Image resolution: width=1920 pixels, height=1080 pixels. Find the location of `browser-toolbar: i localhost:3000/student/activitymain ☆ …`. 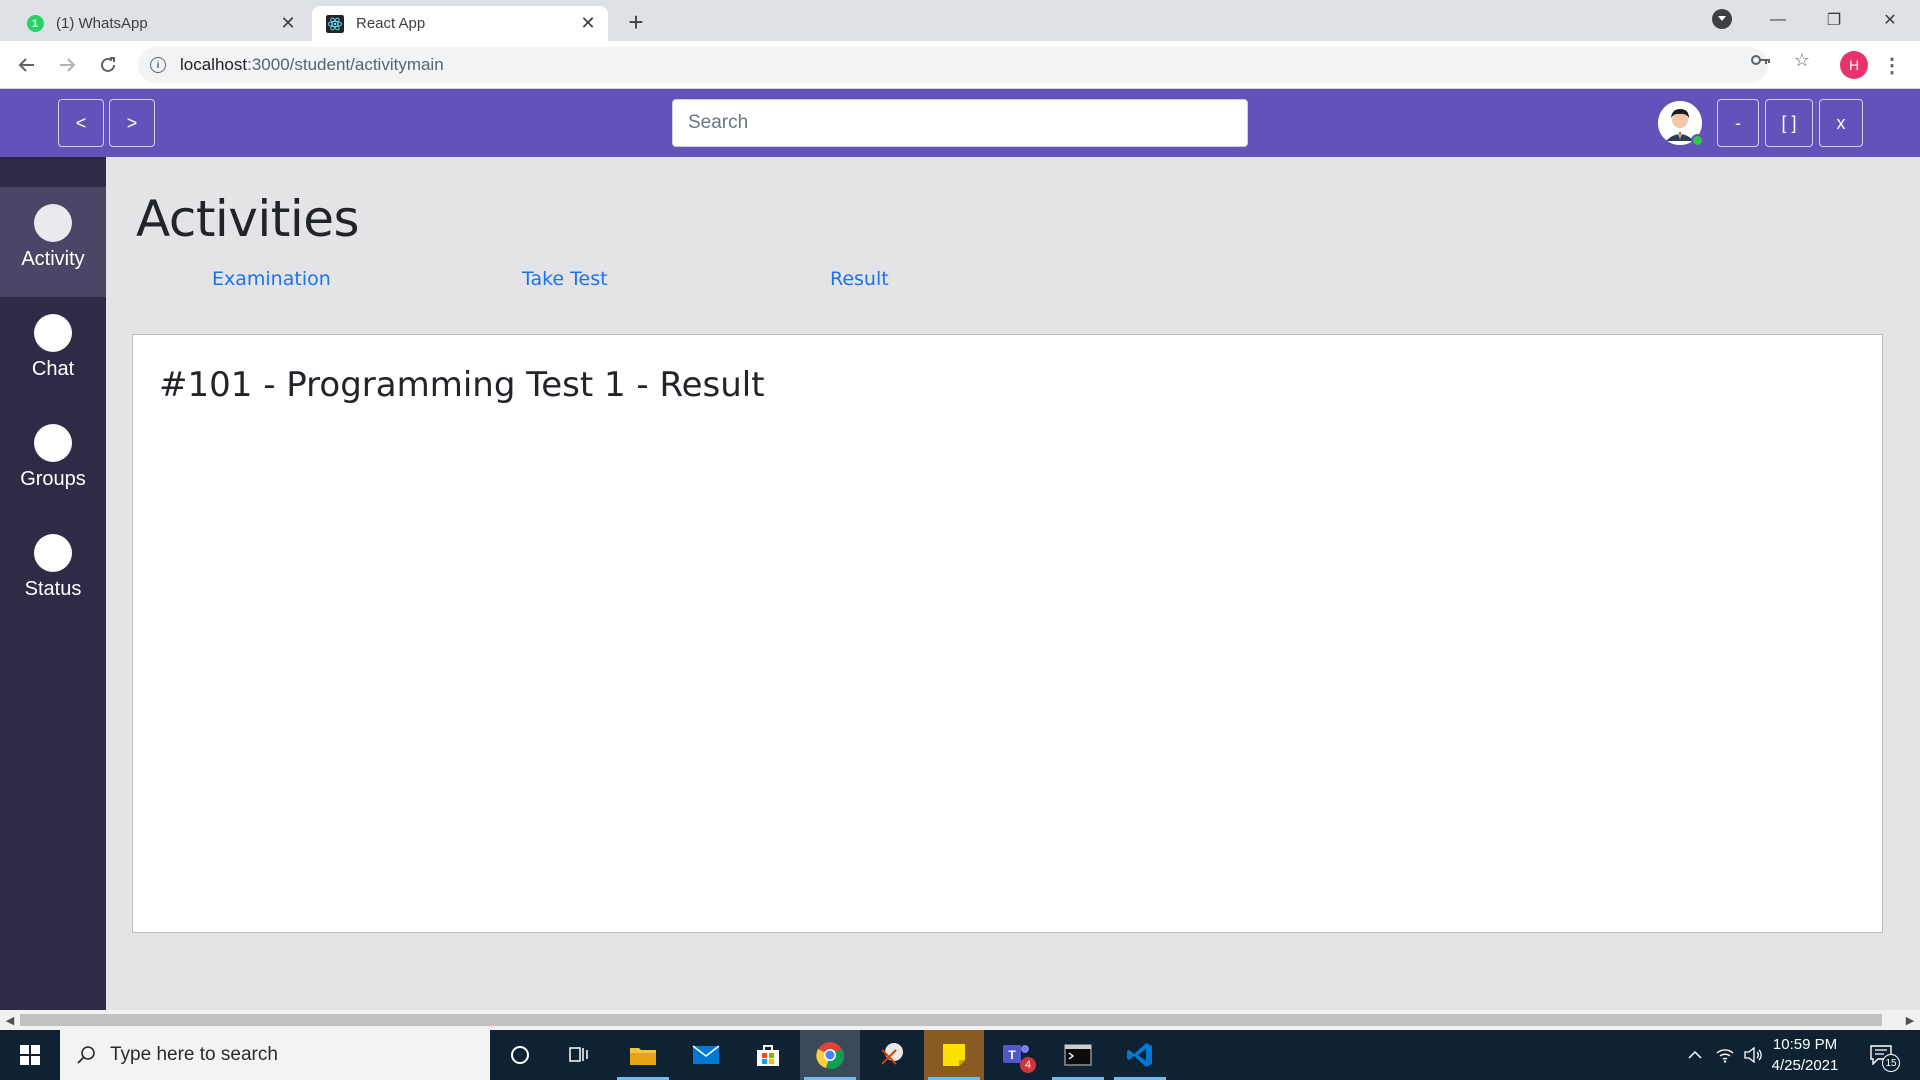

browser-toolbar: i localhost:3000/student/activitymain ☆ … is located at coordinates (960, 65).